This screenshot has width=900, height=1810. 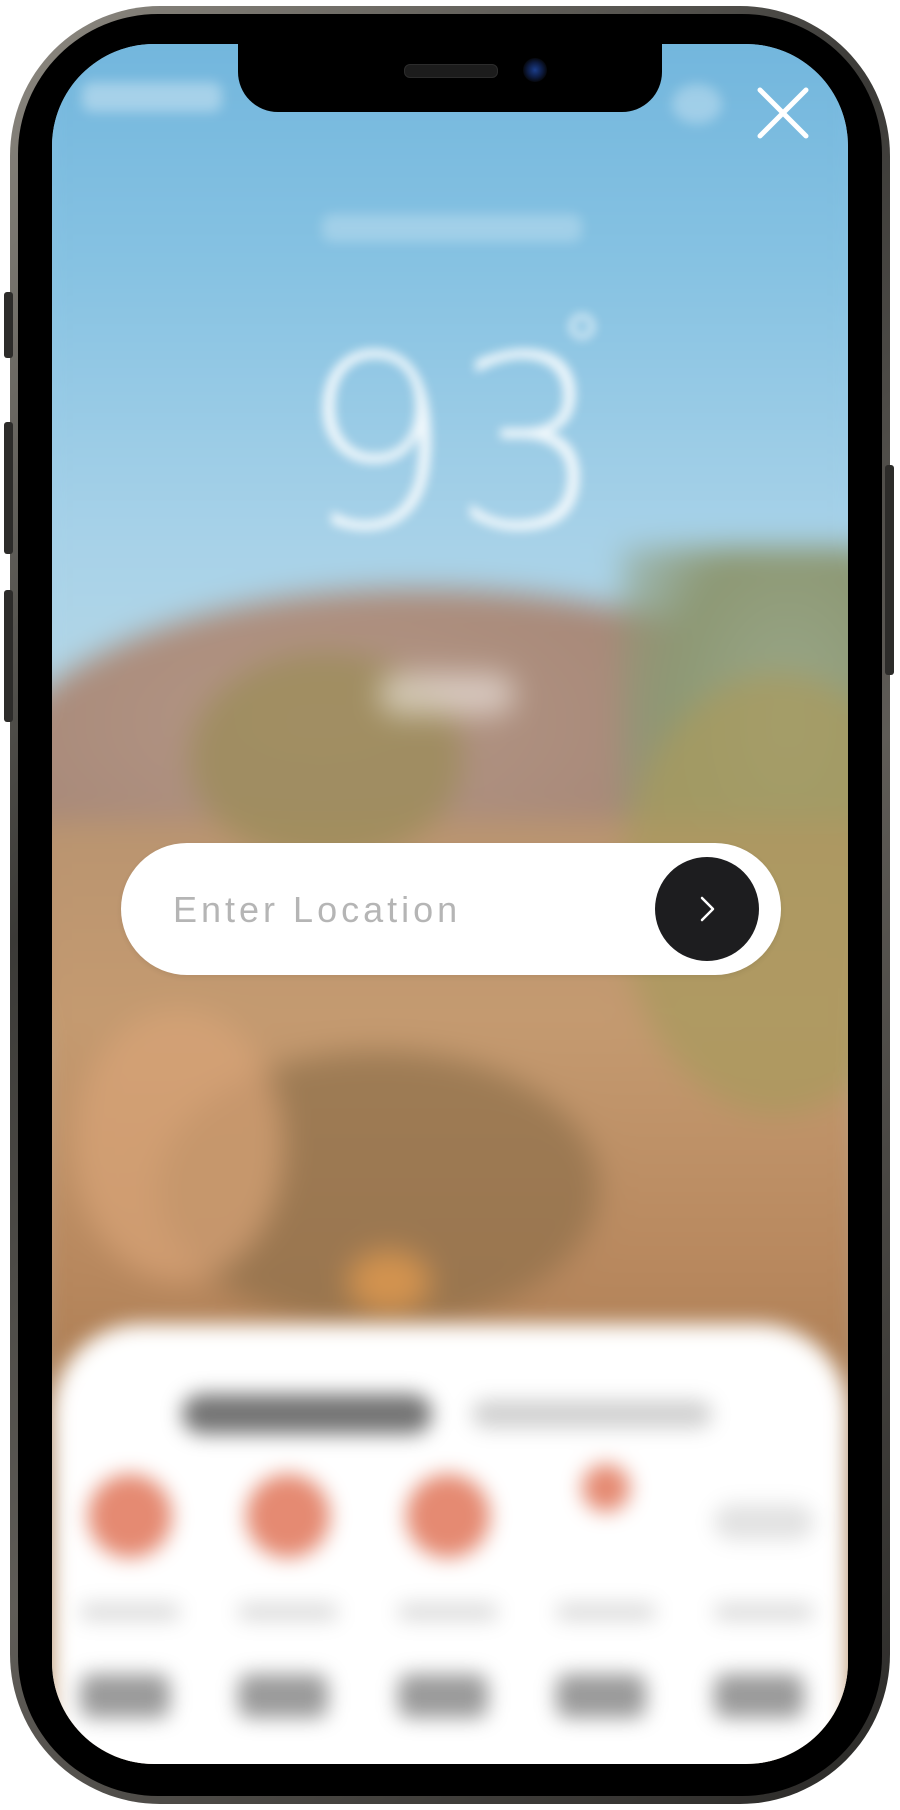 What do you see at coordinates (307, 1414) in the screenshot?
I see `tab-active-blurred` at bounding box center [307, 1414].